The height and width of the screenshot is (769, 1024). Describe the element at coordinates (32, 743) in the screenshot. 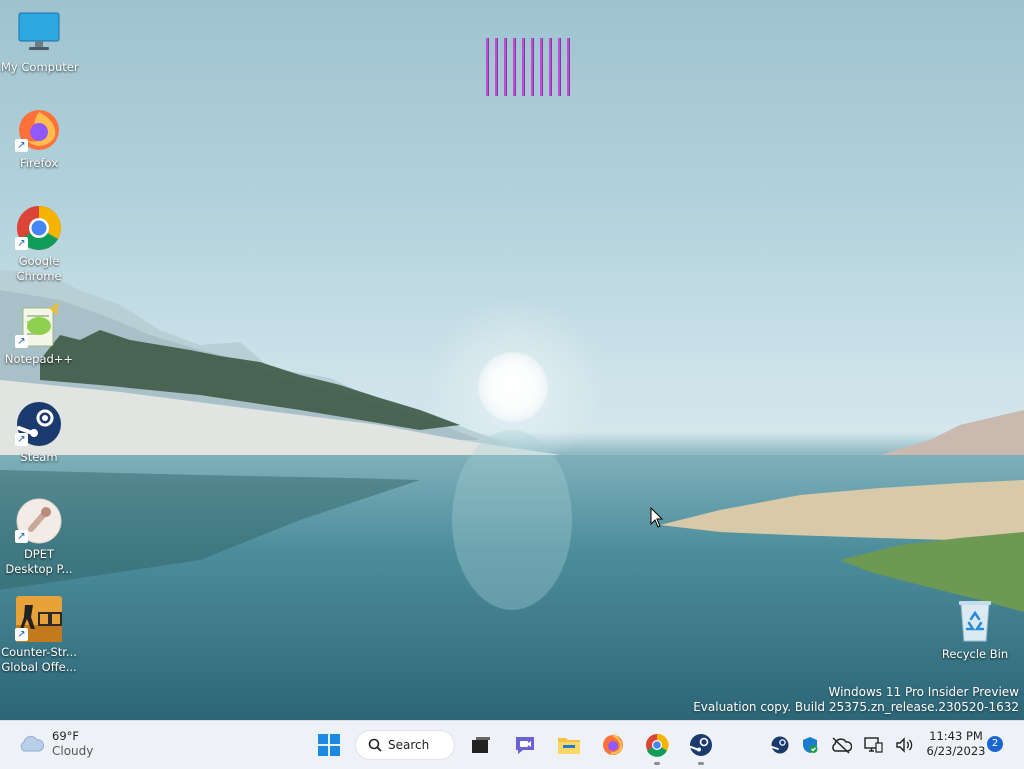

I see `cloud-icon` at that location.